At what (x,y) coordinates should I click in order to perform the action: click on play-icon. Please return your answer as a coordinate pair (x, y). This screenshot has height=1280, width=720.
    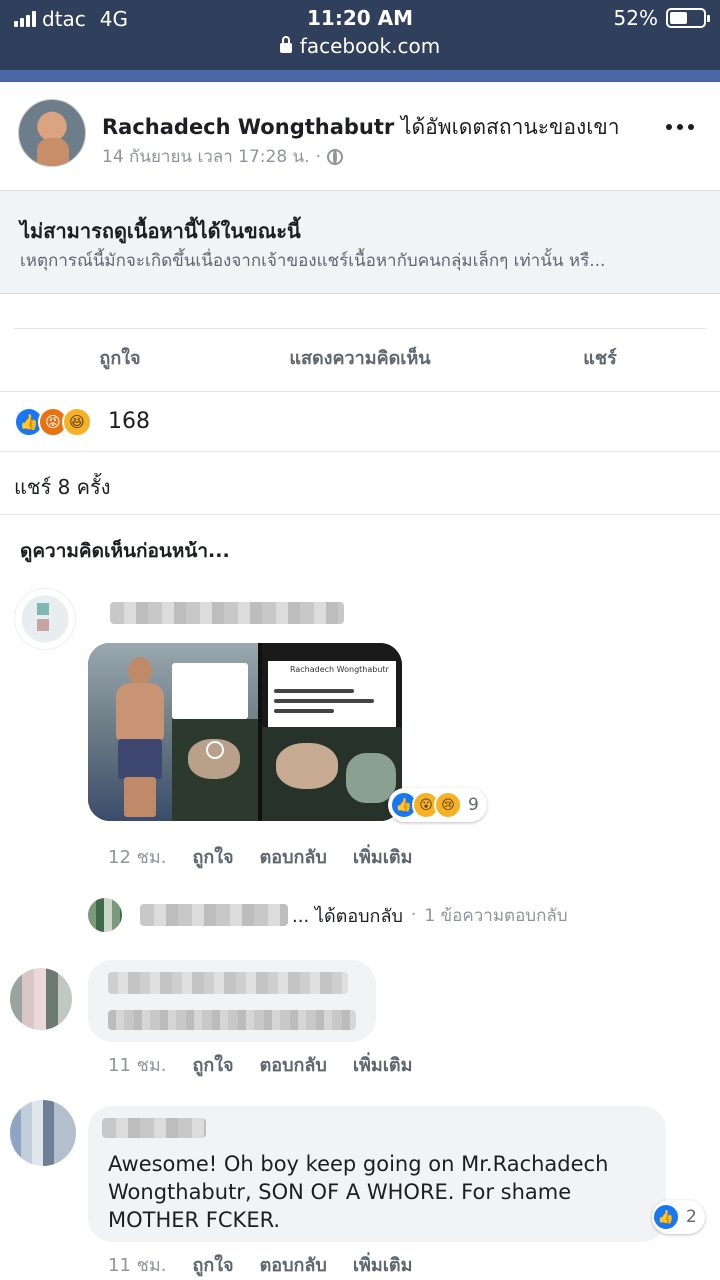
    Looking at the image, I should click on (215, 750).